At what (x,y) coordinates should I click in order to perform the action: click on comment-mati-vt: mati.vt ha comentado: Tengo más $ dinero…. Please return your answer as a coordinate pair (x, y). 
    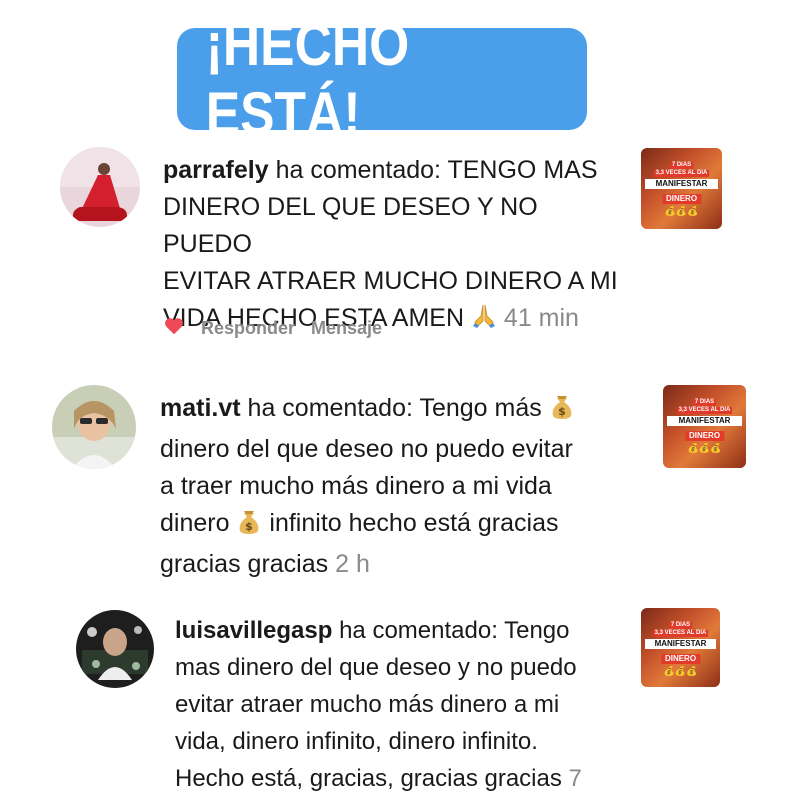
    Looking at the image, I should click on (367, 485).